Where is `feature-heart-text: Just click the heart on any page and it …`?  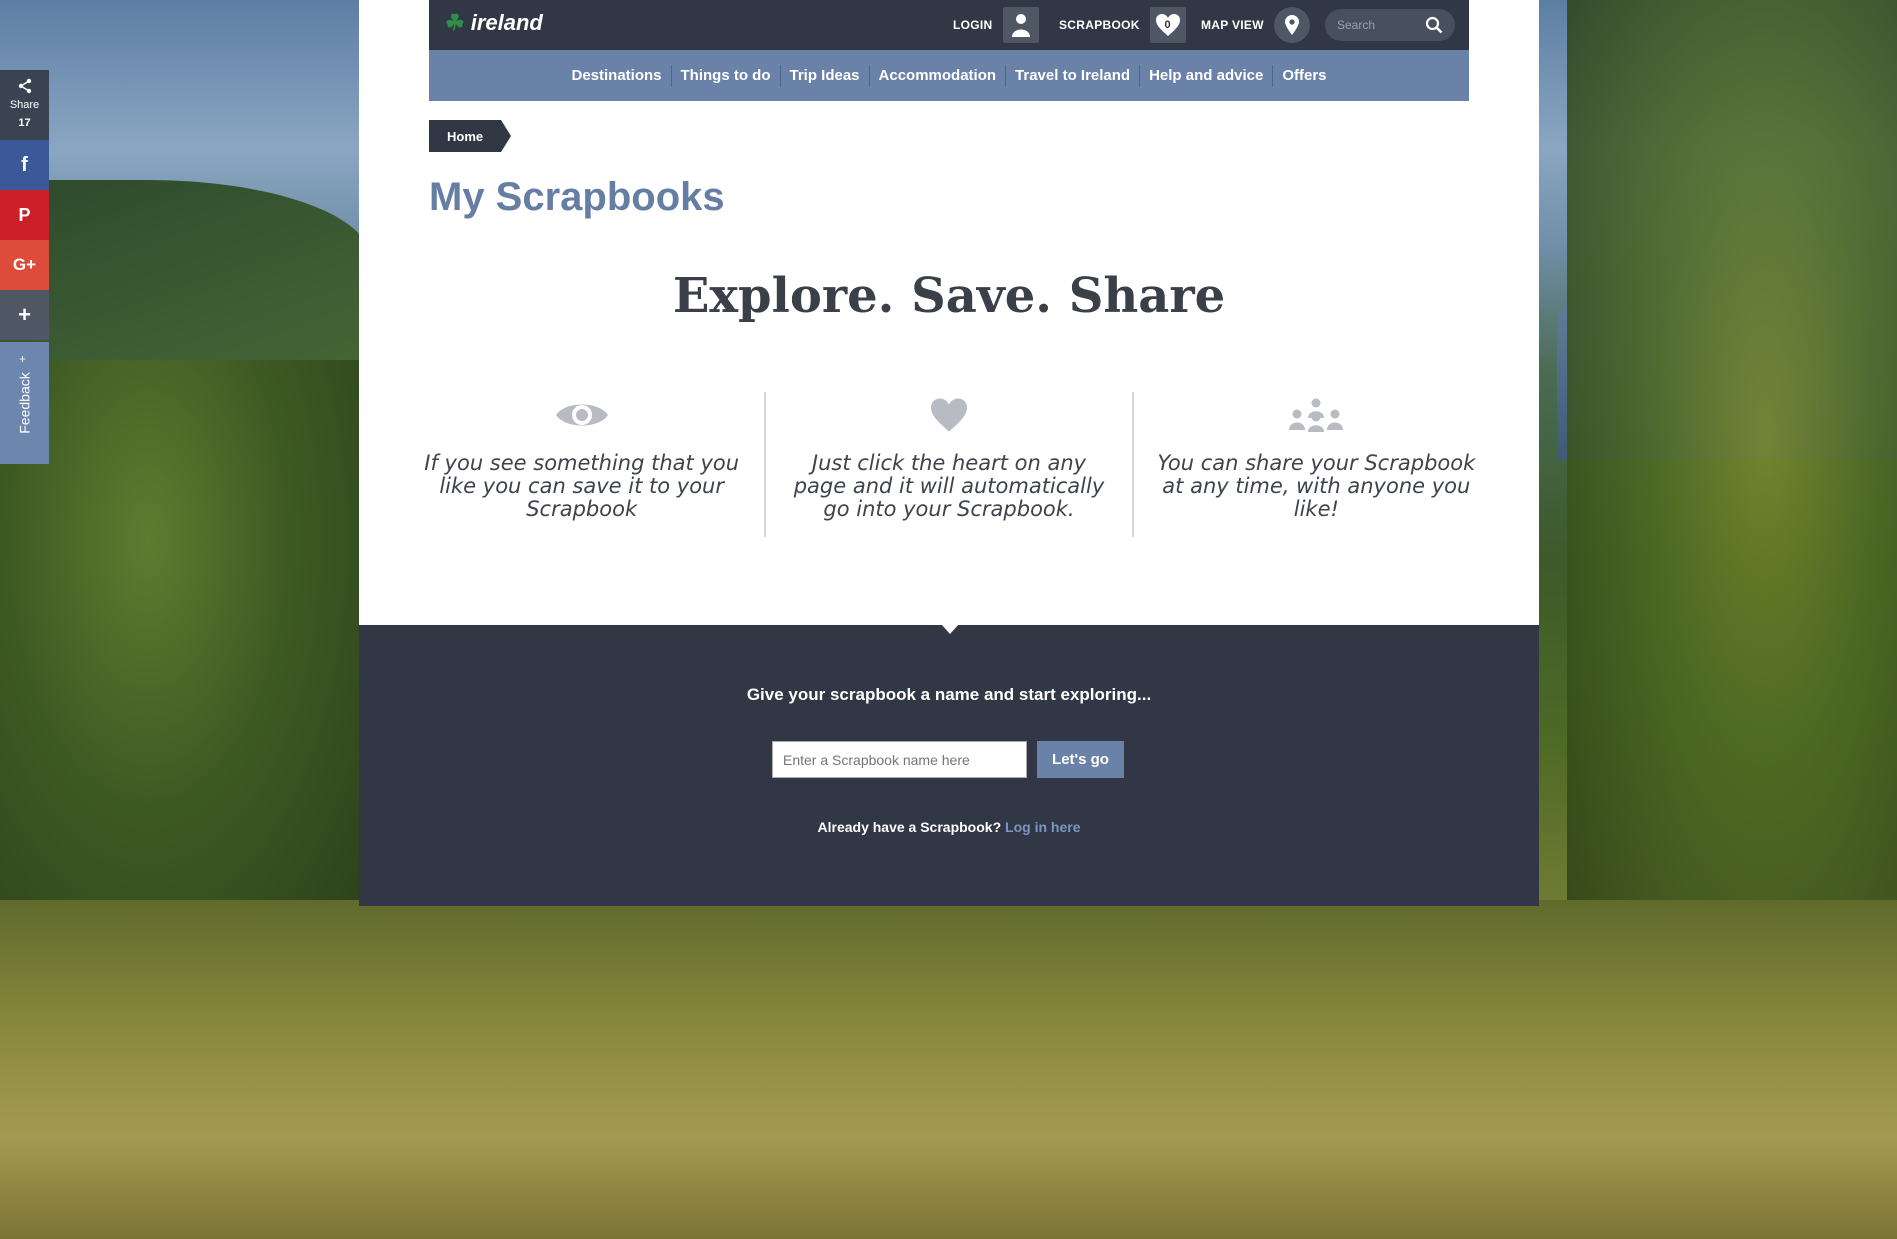
feature-heart-text: Just click the heart on any page and it … is located at coordinates (949, 486).